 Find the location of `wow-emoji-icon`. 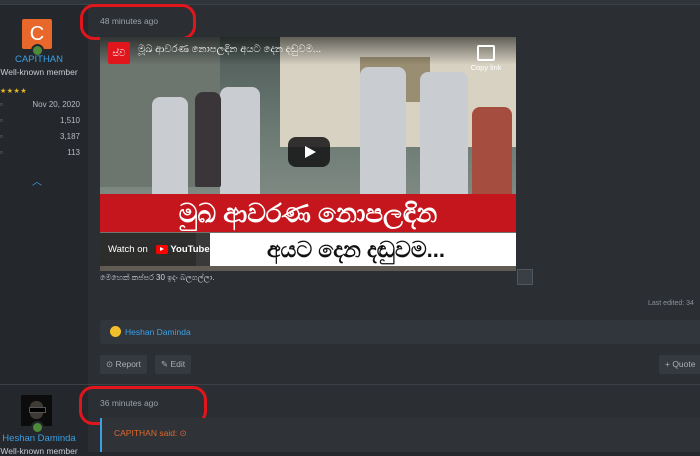

wow-emoji-icon is located at coordinates (115, 331).